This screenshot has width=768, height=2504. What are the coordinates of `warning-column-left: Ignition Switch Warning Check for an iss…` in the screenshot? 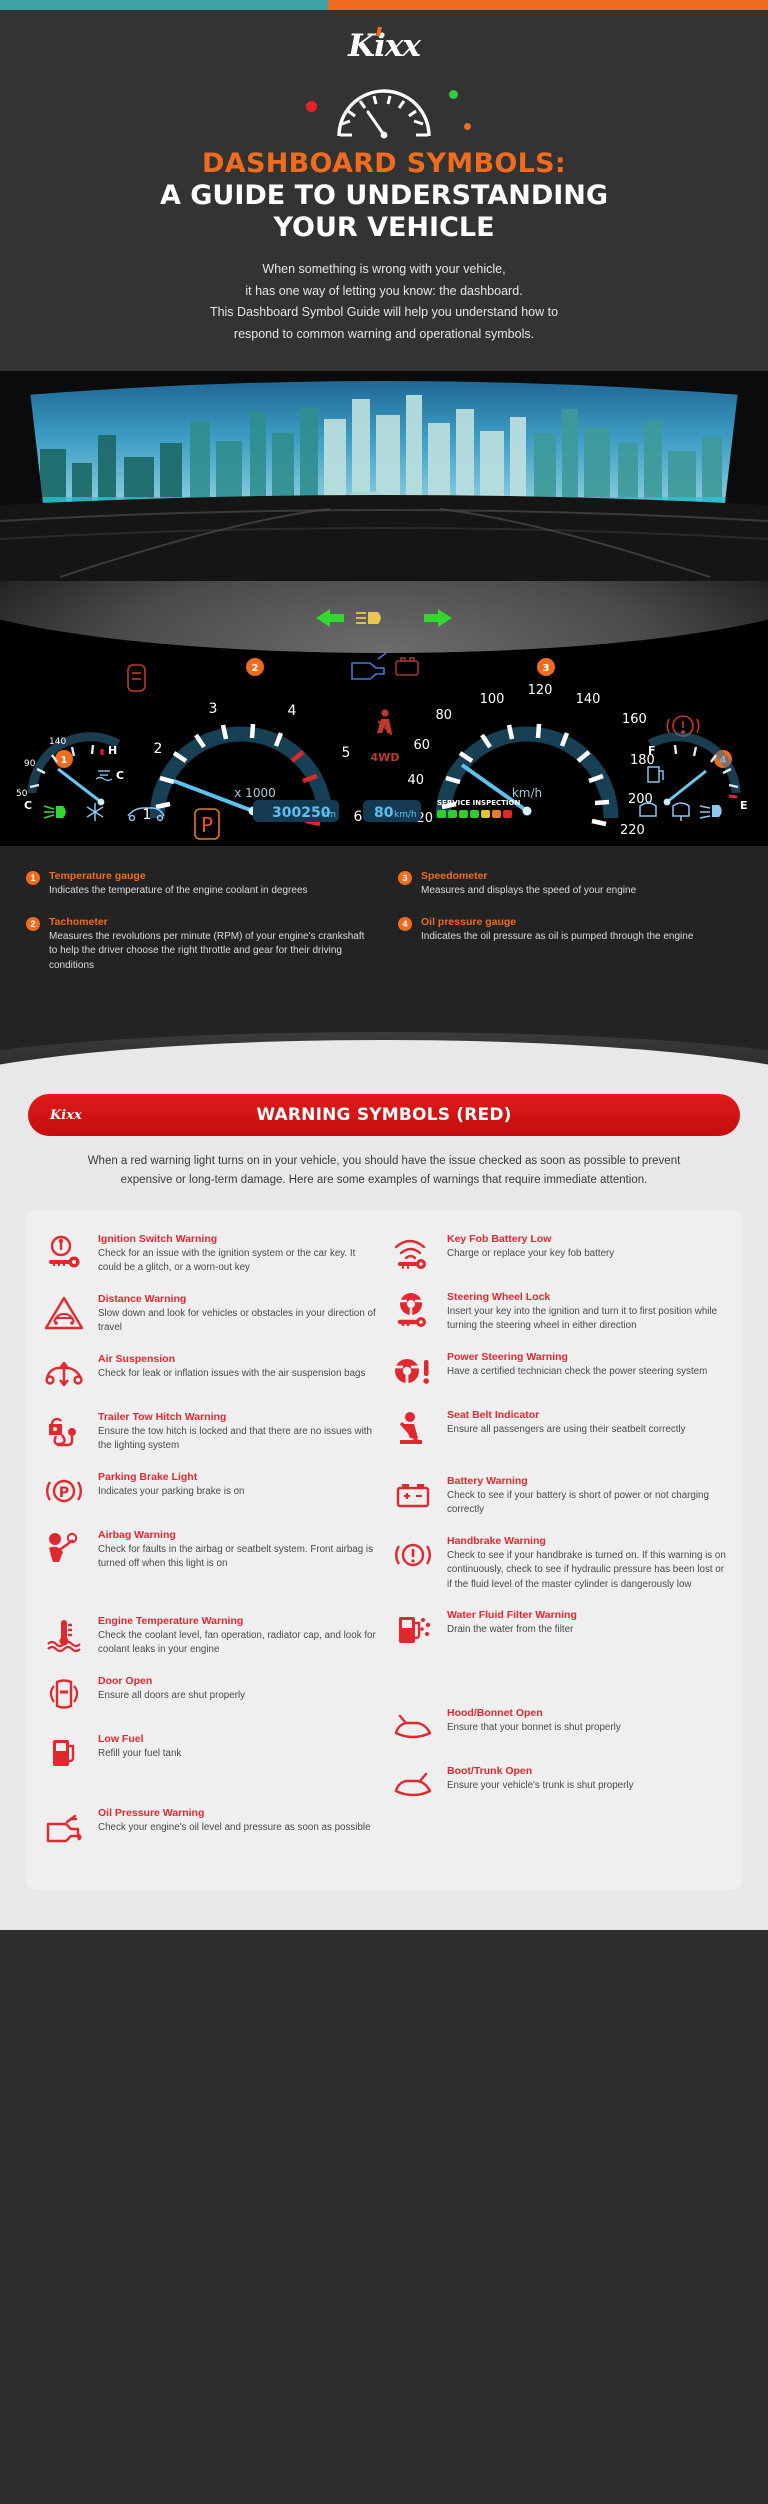 It's located at (209, 1548).